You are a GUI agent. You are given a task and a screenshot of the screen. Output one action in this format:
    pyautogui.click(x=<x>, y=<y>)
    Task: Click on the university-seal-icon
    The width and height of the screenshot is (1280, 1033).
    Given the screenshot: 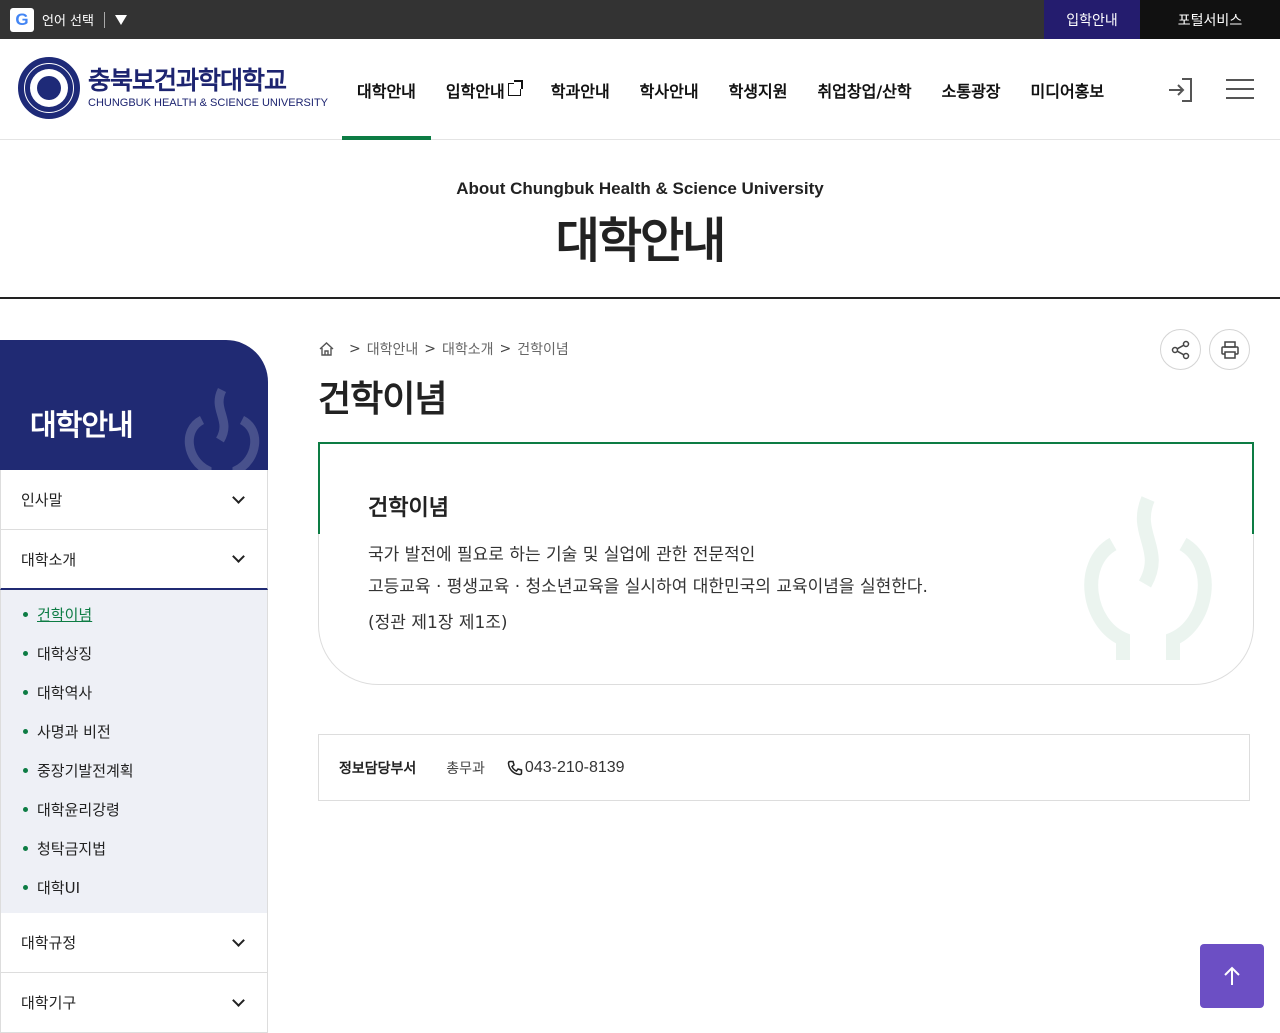 What is the action you would take?
    pyautogui.click(x=49, y=88)
    